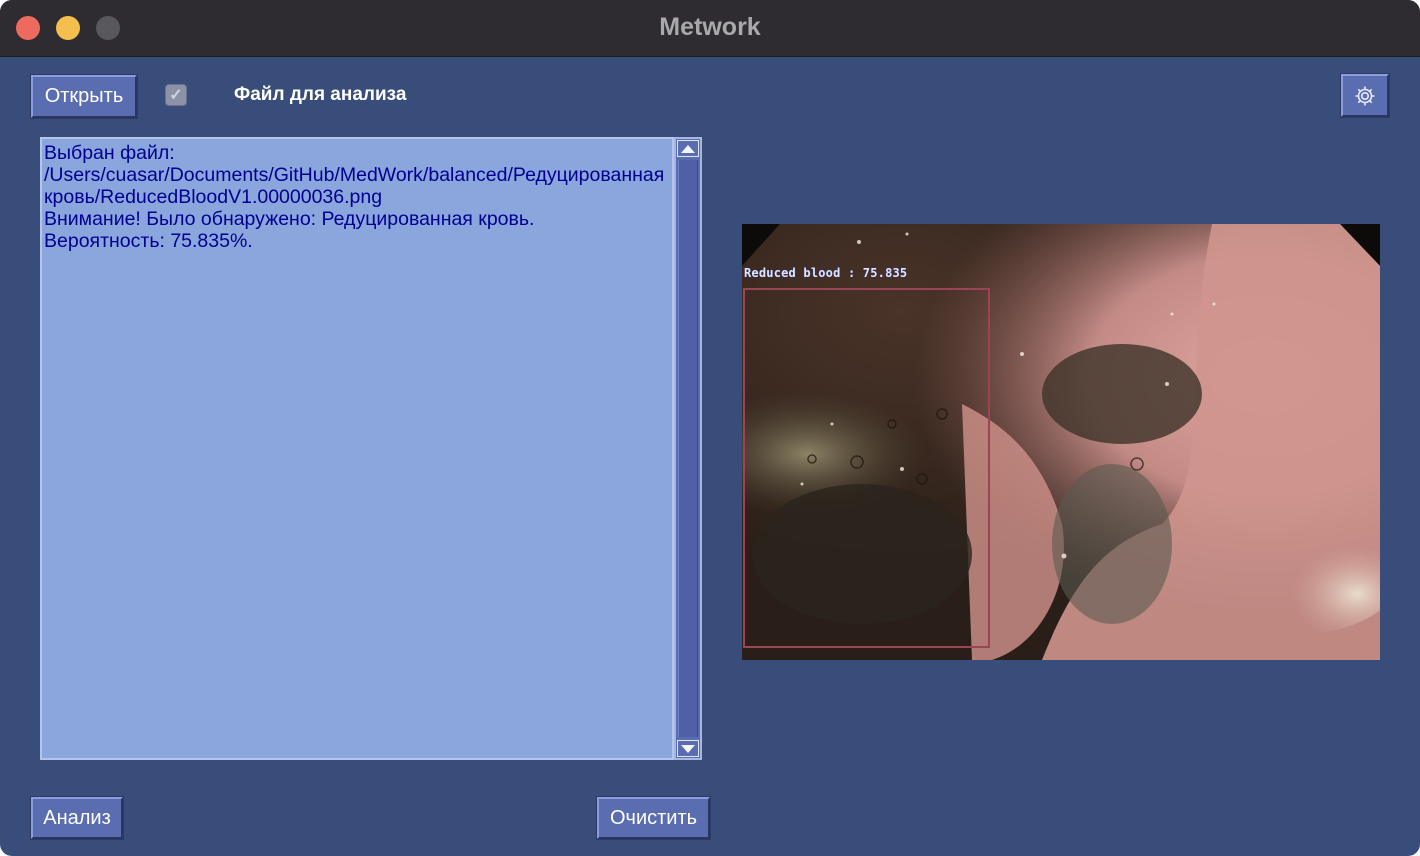 This screenshot has height=856, width=1420. What do you see at coordinates (653, 818) in the screenshot?
I see `clear-button: Очистить` at bounding box center [653, 818].